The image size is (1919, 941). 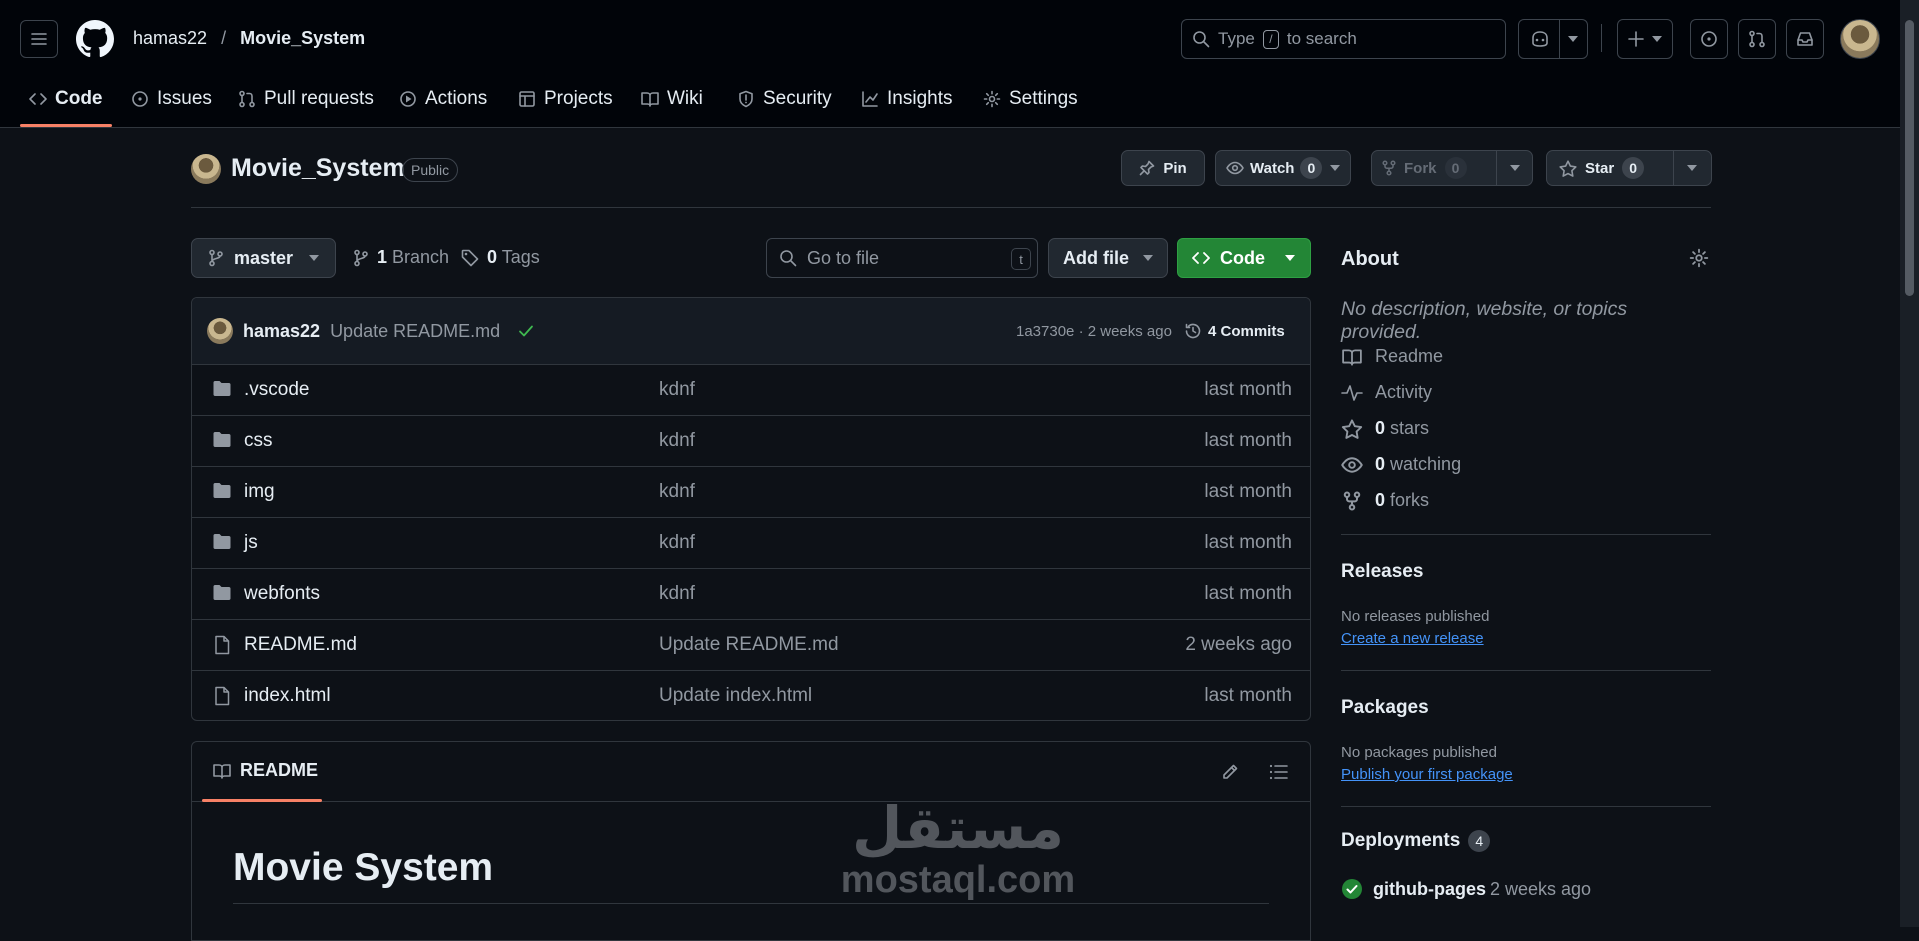 I want to click on commit-message: Update README.md, so click(x=415, y=331).